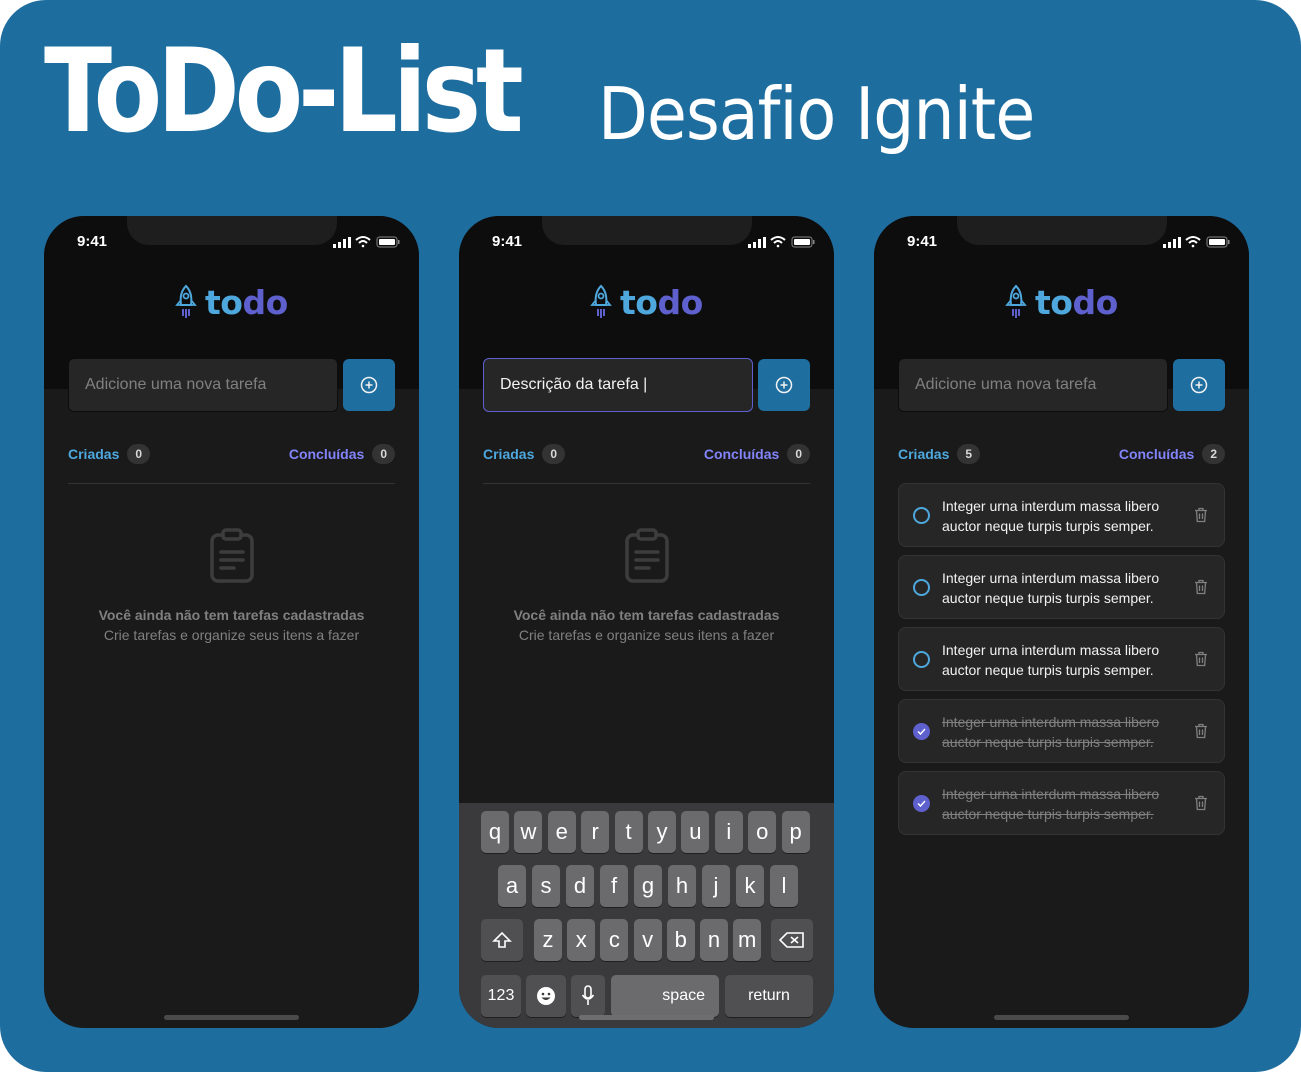  Describe the element at coordinates (682, 886) in the screenshot. I see `key-h: h` at that location.